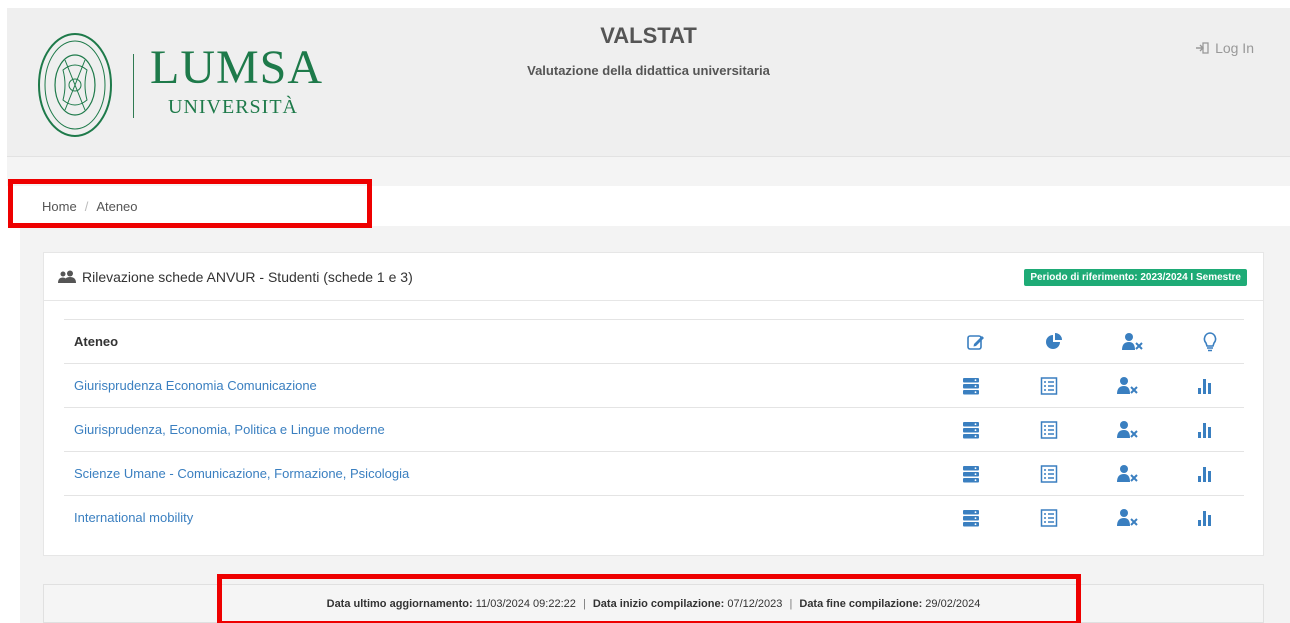 This screenshot has width=1290, height=623. Describe the element at coordinates (1210, 341) in the screenshot. I see `lightbulb-icon` at that location.